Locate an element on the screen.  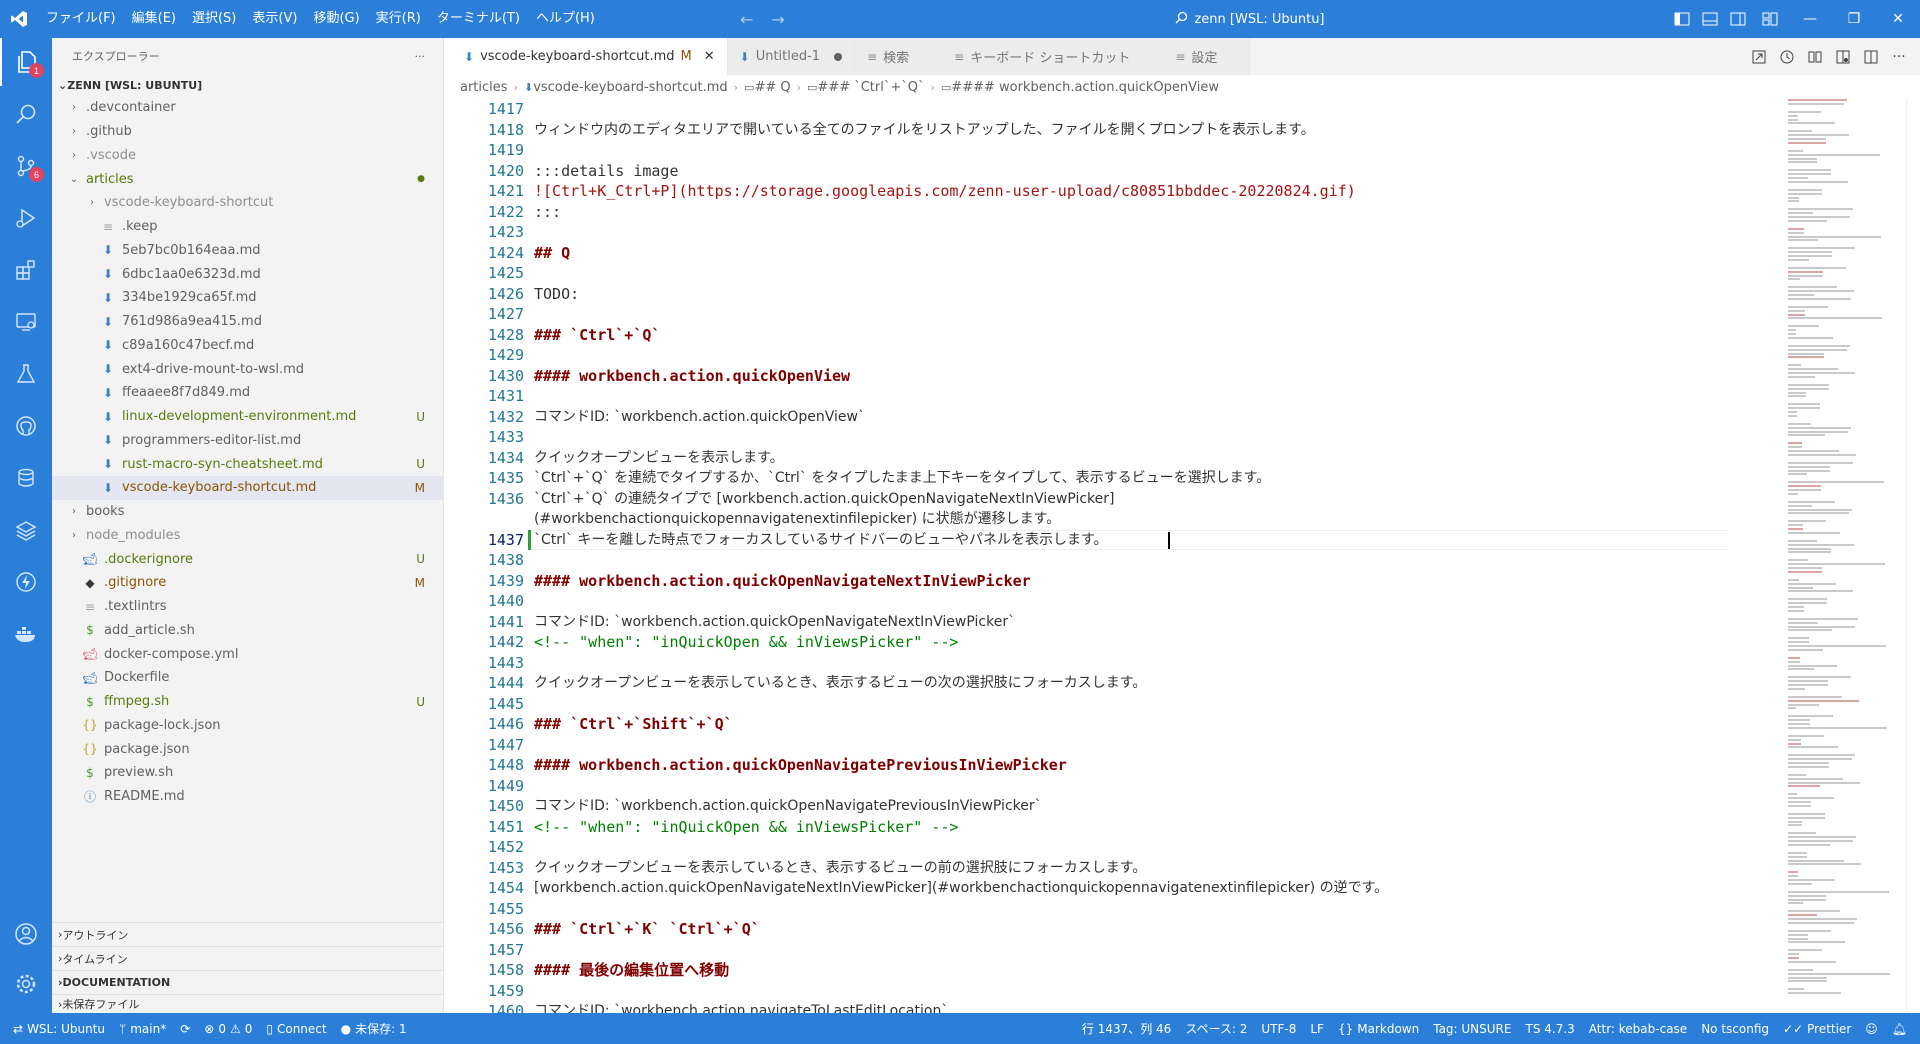
file-item: ⬇ 334be1929ca65f.md is located at coordinates (247, 298).